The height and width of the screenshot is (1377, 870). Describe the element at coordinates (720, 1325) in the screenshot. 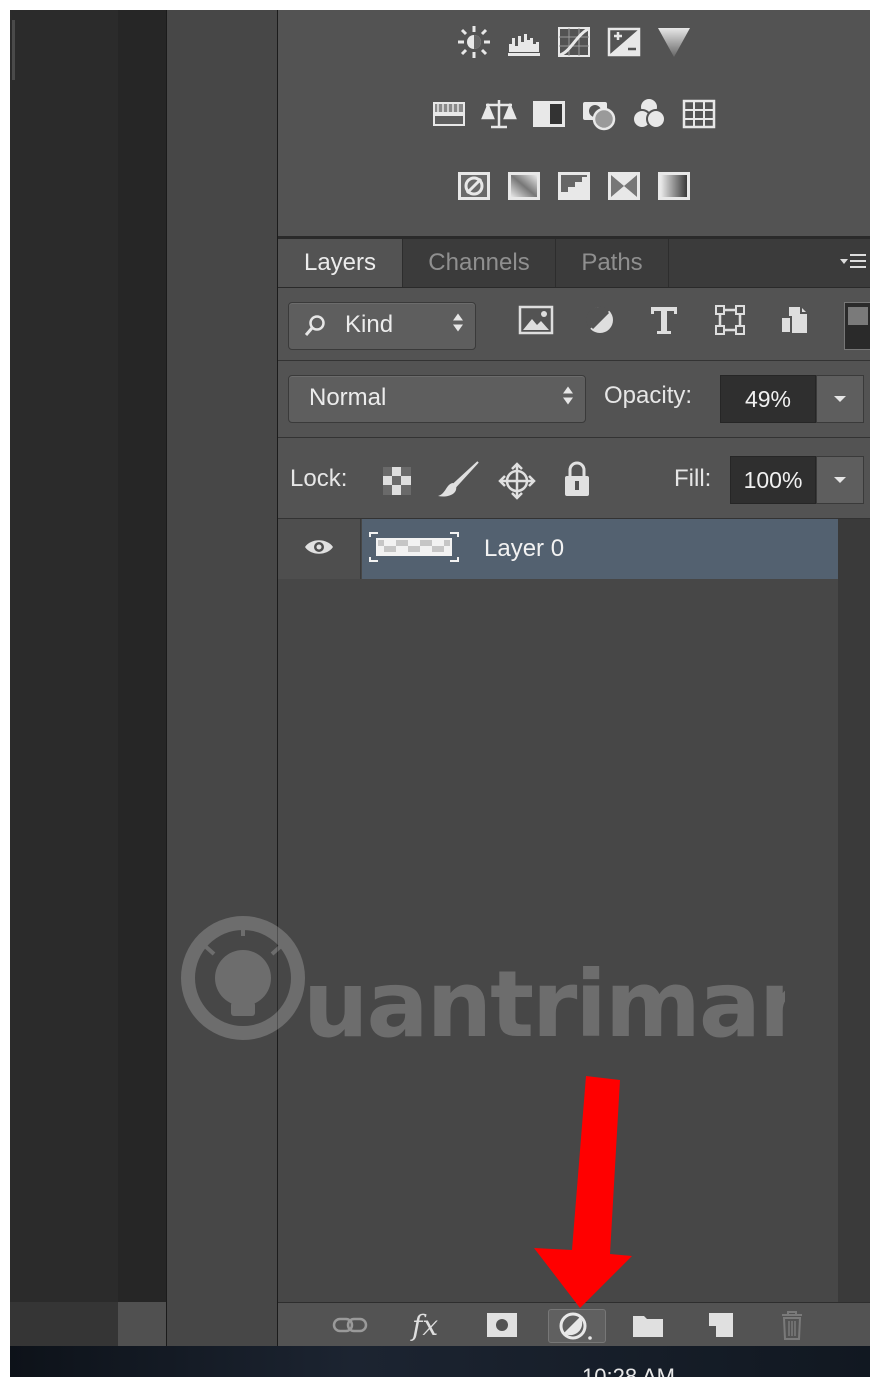

I see `new-layer-icon` at that location.